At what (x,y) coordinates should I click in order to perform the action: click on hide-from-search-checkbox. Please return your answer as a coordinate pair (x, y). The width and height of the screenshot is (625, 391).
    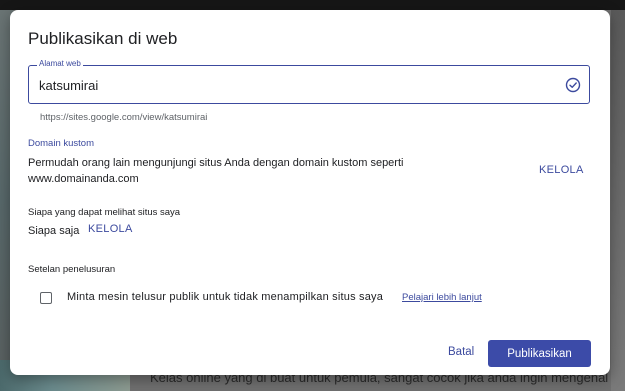
    Looking at the image, I should click on (46, 298).